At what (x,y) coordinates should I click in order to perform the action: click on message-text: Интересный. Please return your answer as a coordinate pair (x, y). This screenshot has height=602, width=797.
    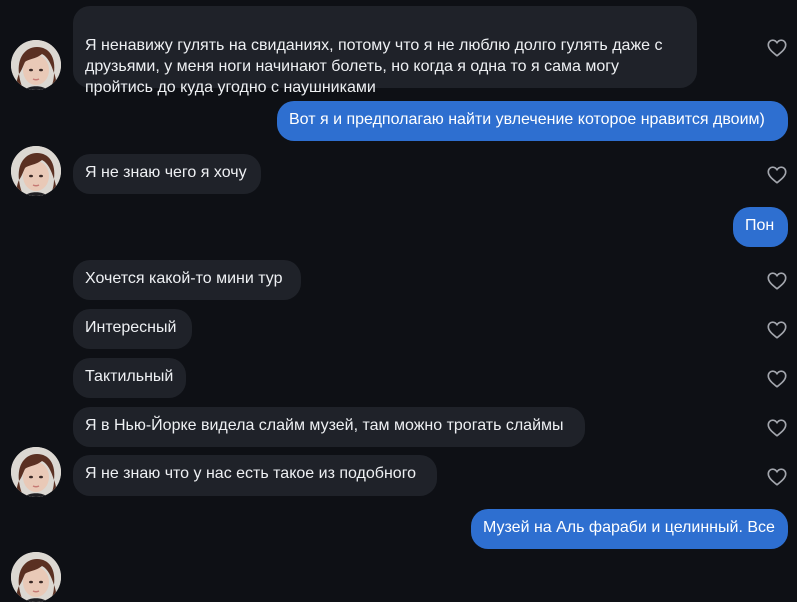
    Looking at the image, I should click on (131, 327).